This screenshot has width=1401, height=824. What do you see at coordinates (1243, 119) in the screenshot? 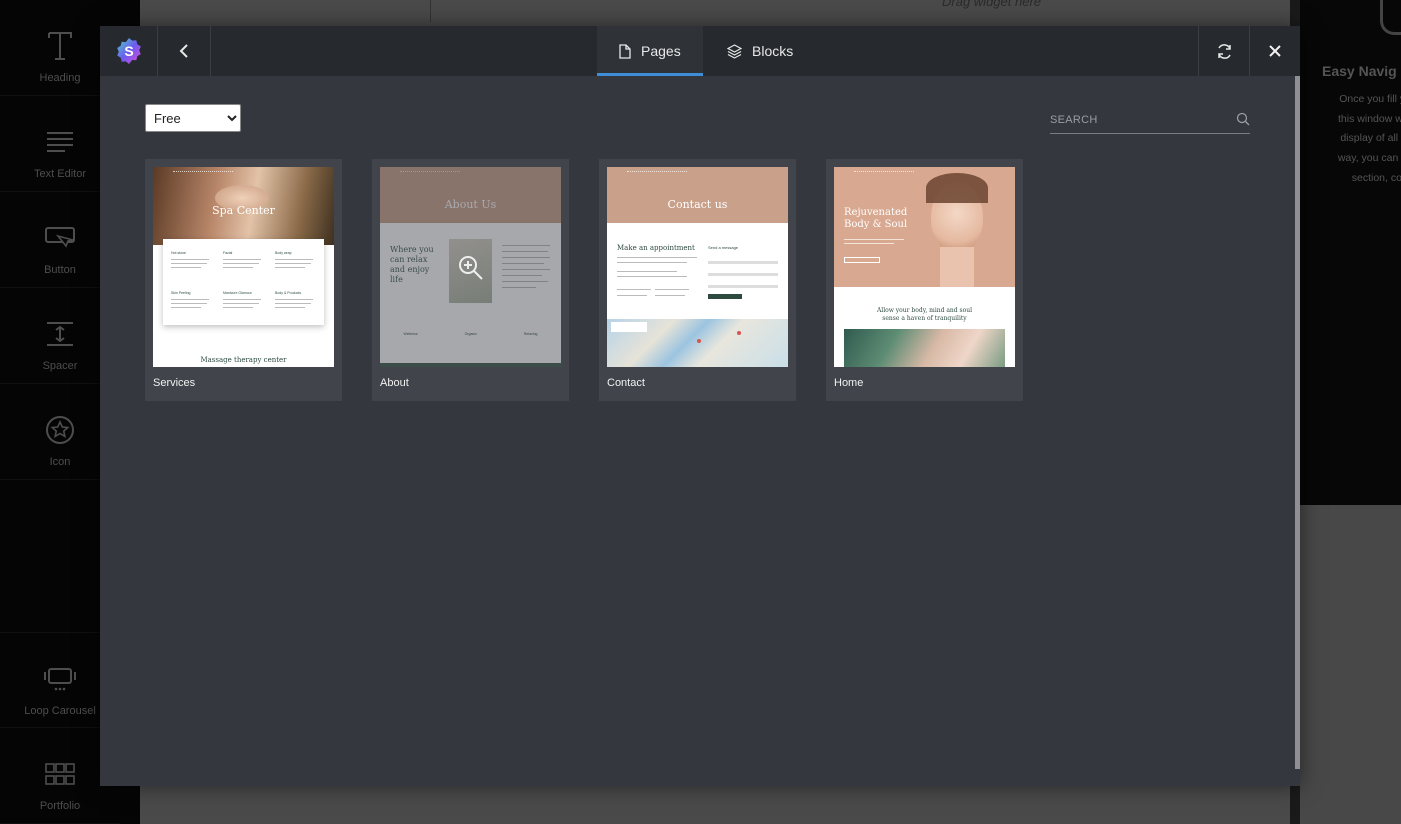
I see `search-icon` at bounding box center [1243, 119].